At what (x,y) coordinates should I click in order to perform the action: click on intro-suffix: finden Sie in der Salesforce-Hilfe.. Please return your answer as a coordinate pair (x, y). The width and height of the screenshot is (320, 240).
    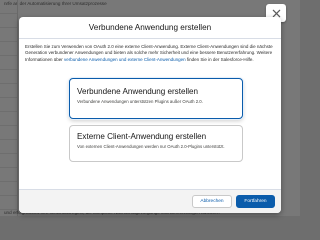
    Looking at the image, I should click on (219, 59).